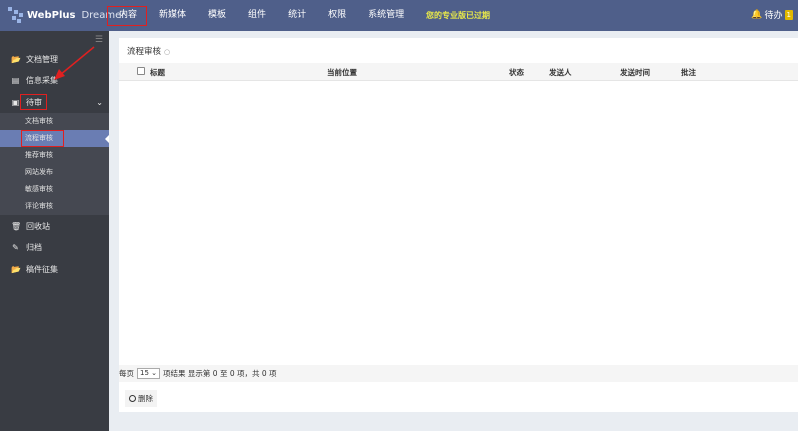  Describe the element at coordinates (38, 226) in the screenshot. I see `sidebar-item-label: 回收站` at that location.